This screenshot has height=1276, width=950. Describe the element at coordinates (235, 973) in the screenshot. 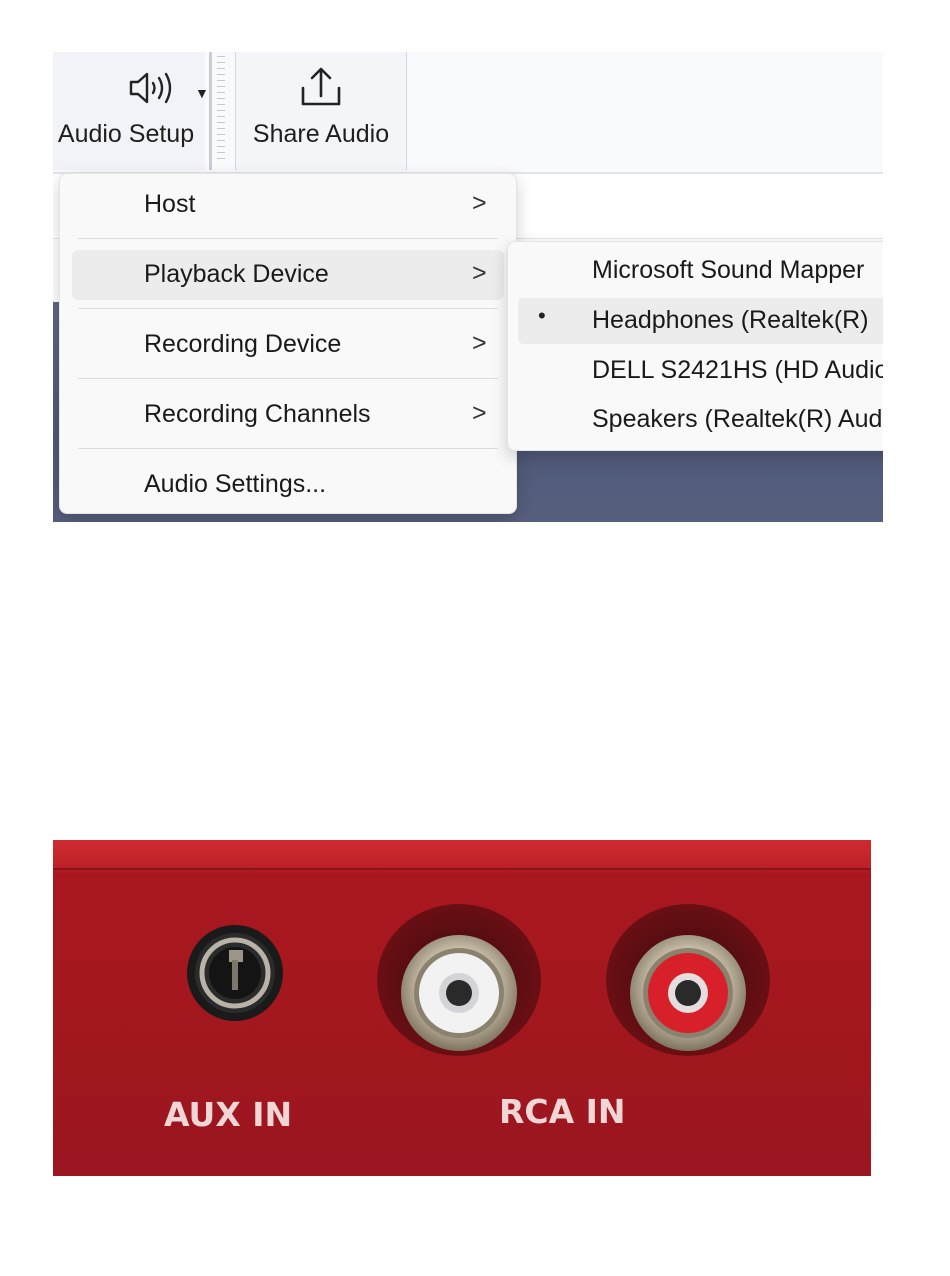

I see `aux-jack-icon` at that location.